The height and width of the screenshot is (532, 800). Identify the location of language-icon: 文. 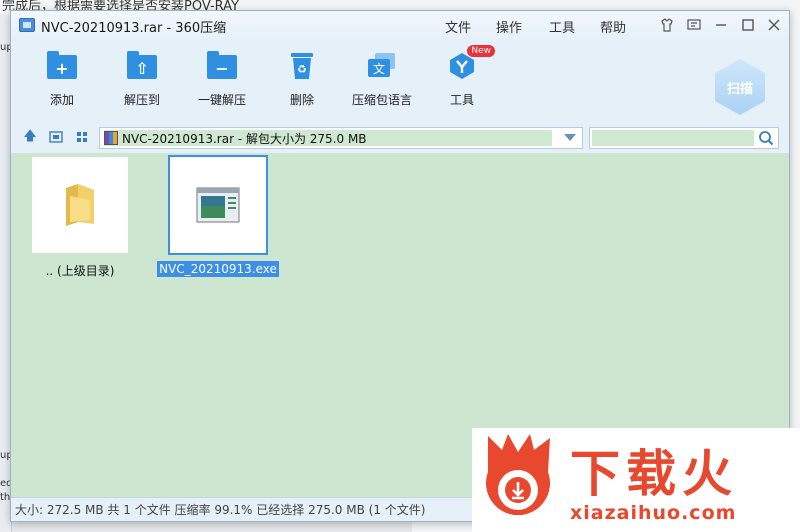
(382, 66).